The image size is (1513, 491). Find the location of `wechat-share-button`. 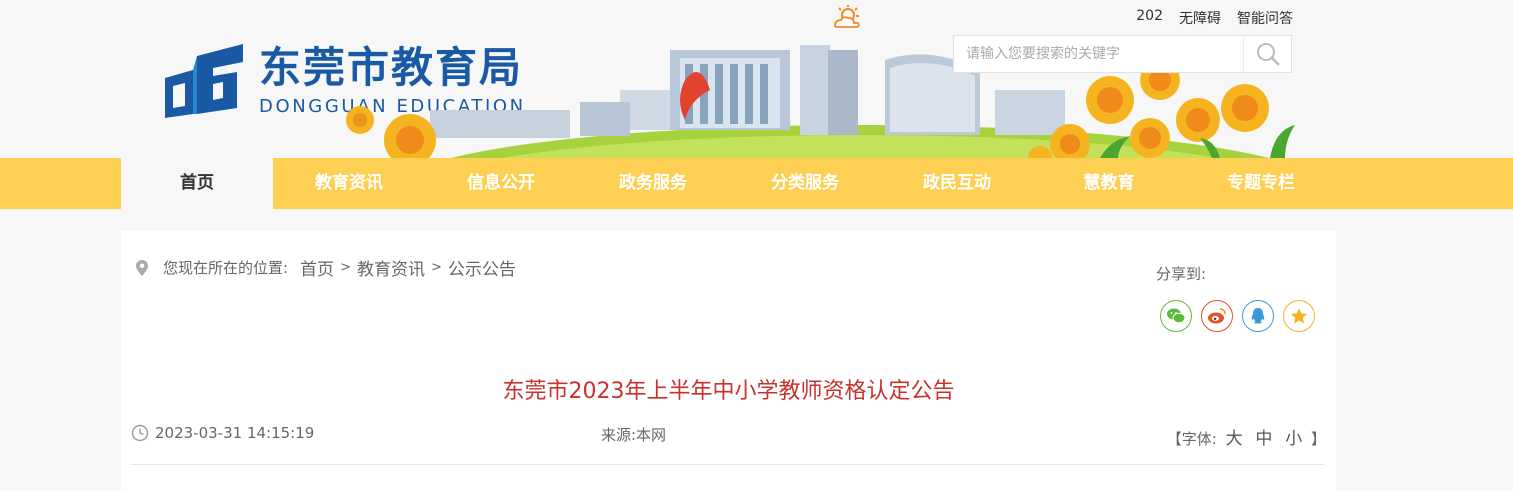

wechat-share-button is located at coordinates (1176, 316).